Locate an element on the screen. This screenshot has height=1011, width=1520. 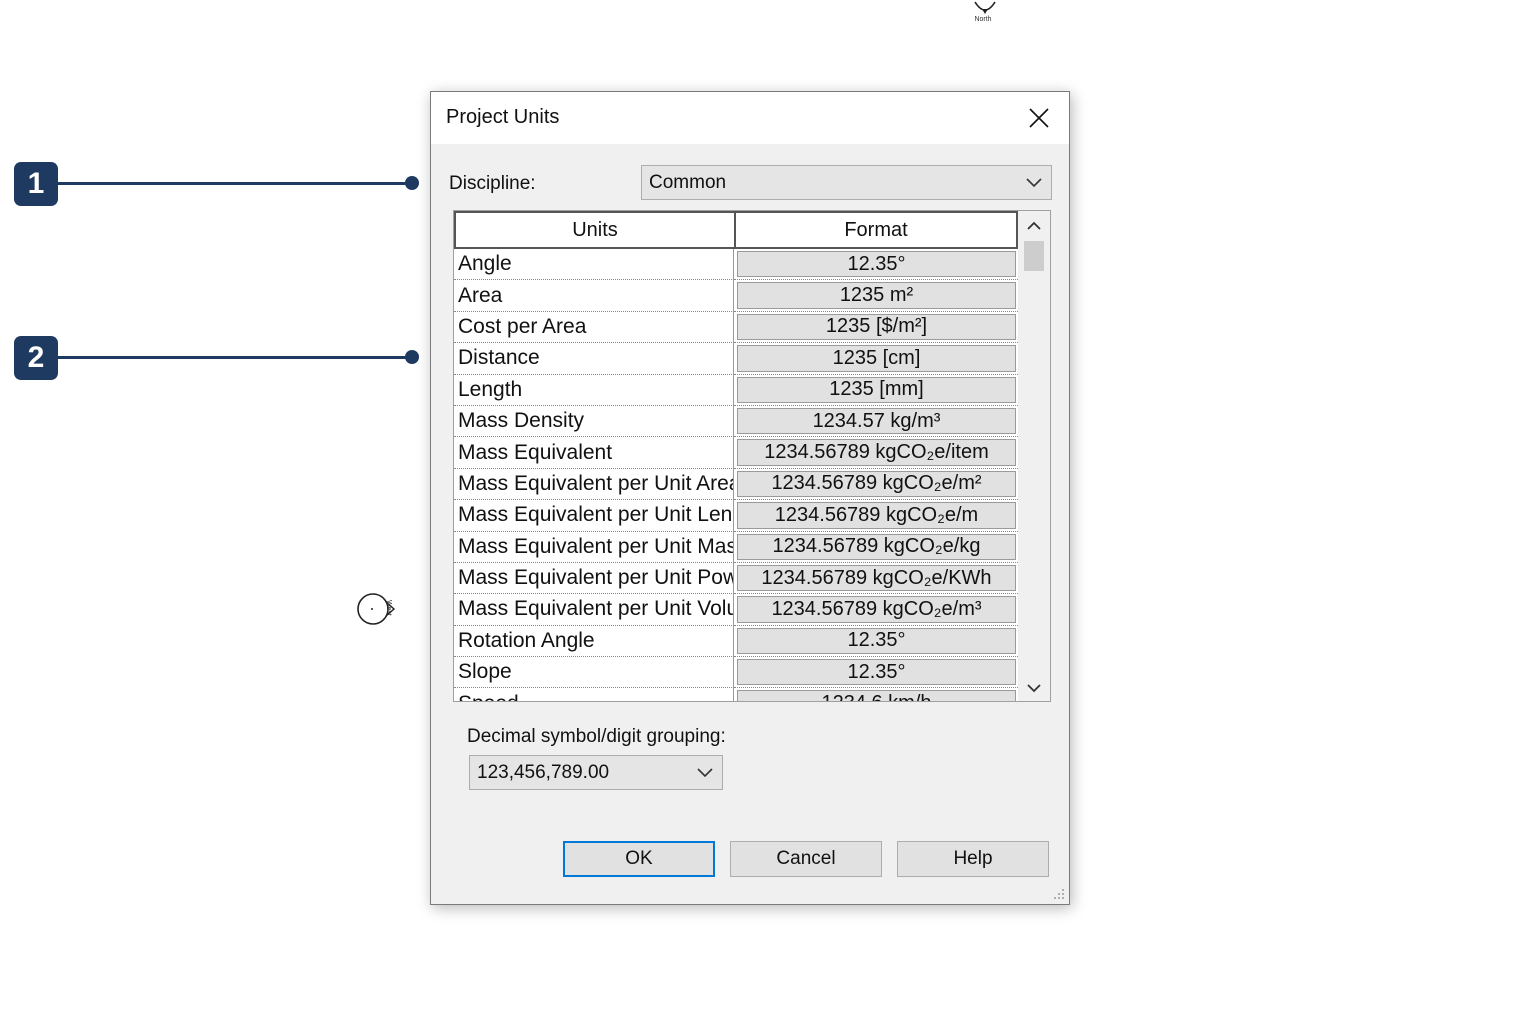
format-button: 1234.56789 kgCO₂e/m² is located at coordinates (876, 484).